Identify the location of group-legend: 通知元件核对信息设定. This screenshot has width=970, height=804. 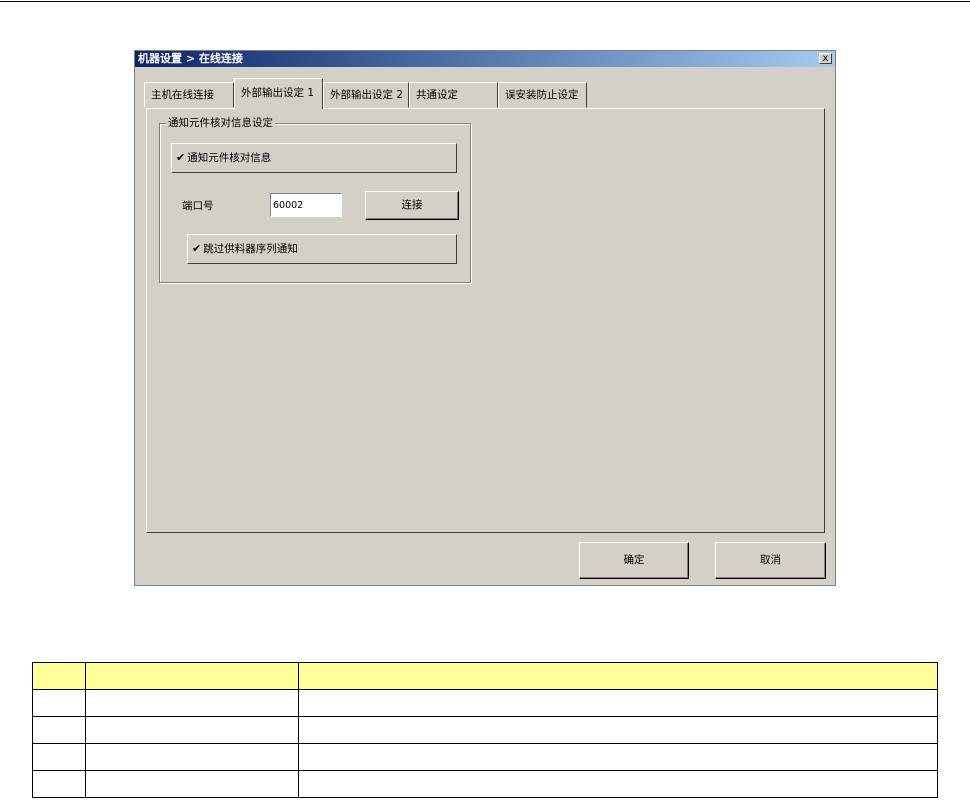
(220, 123).